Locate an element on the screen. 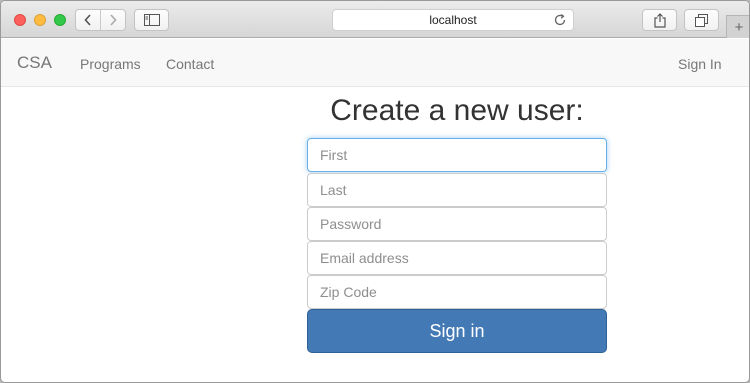 Image resolution: width=750 pixels, height=383 pixels. chevron-right-icon is located at coordinates (113, 20).